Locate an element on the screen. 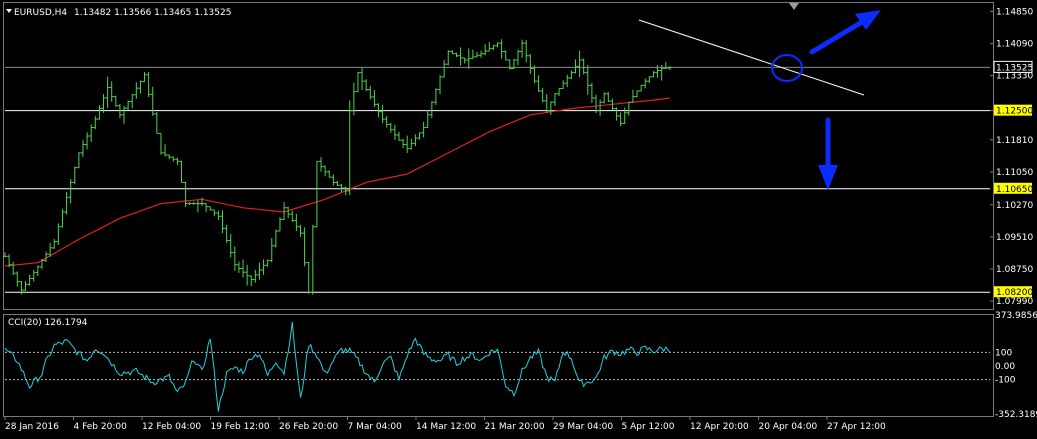  level-tag: 1.08200 is located at coordinates (1013, 292).